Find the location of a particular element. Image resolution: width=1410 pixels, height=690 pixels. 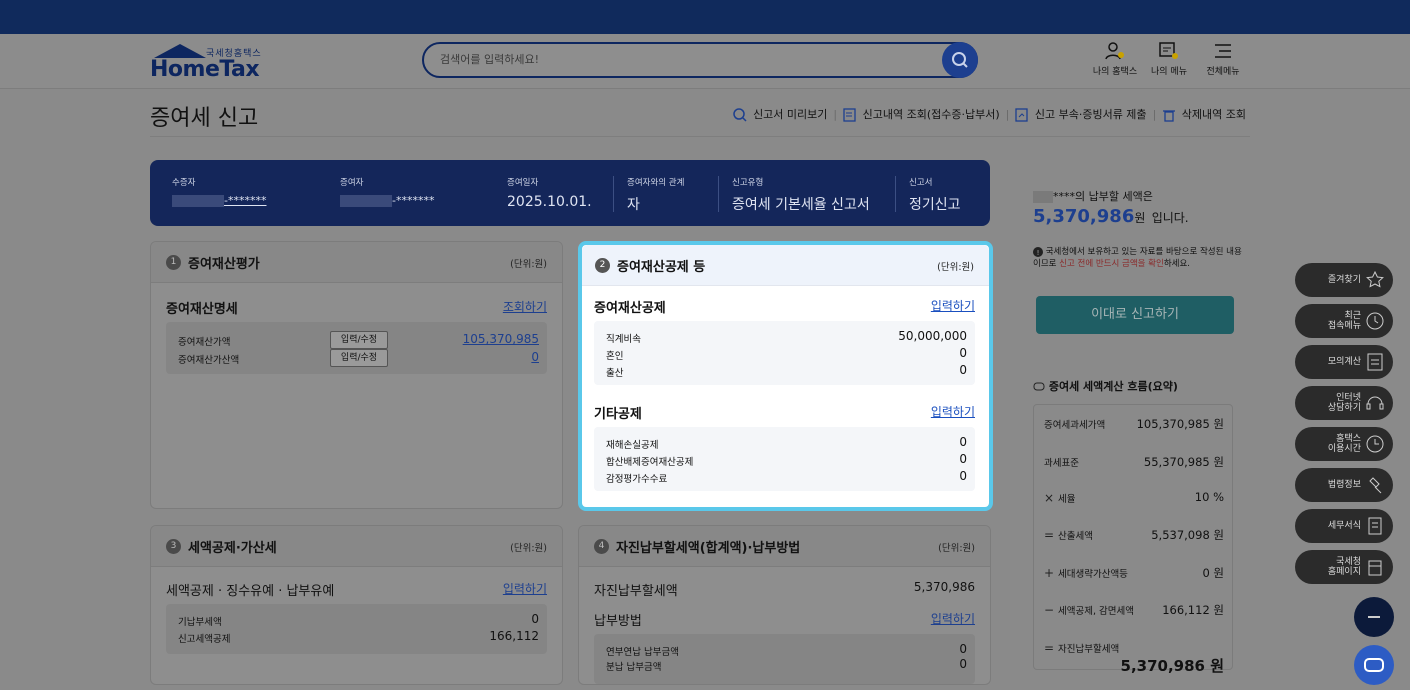

search-icon is located at coordinates (960, 60).